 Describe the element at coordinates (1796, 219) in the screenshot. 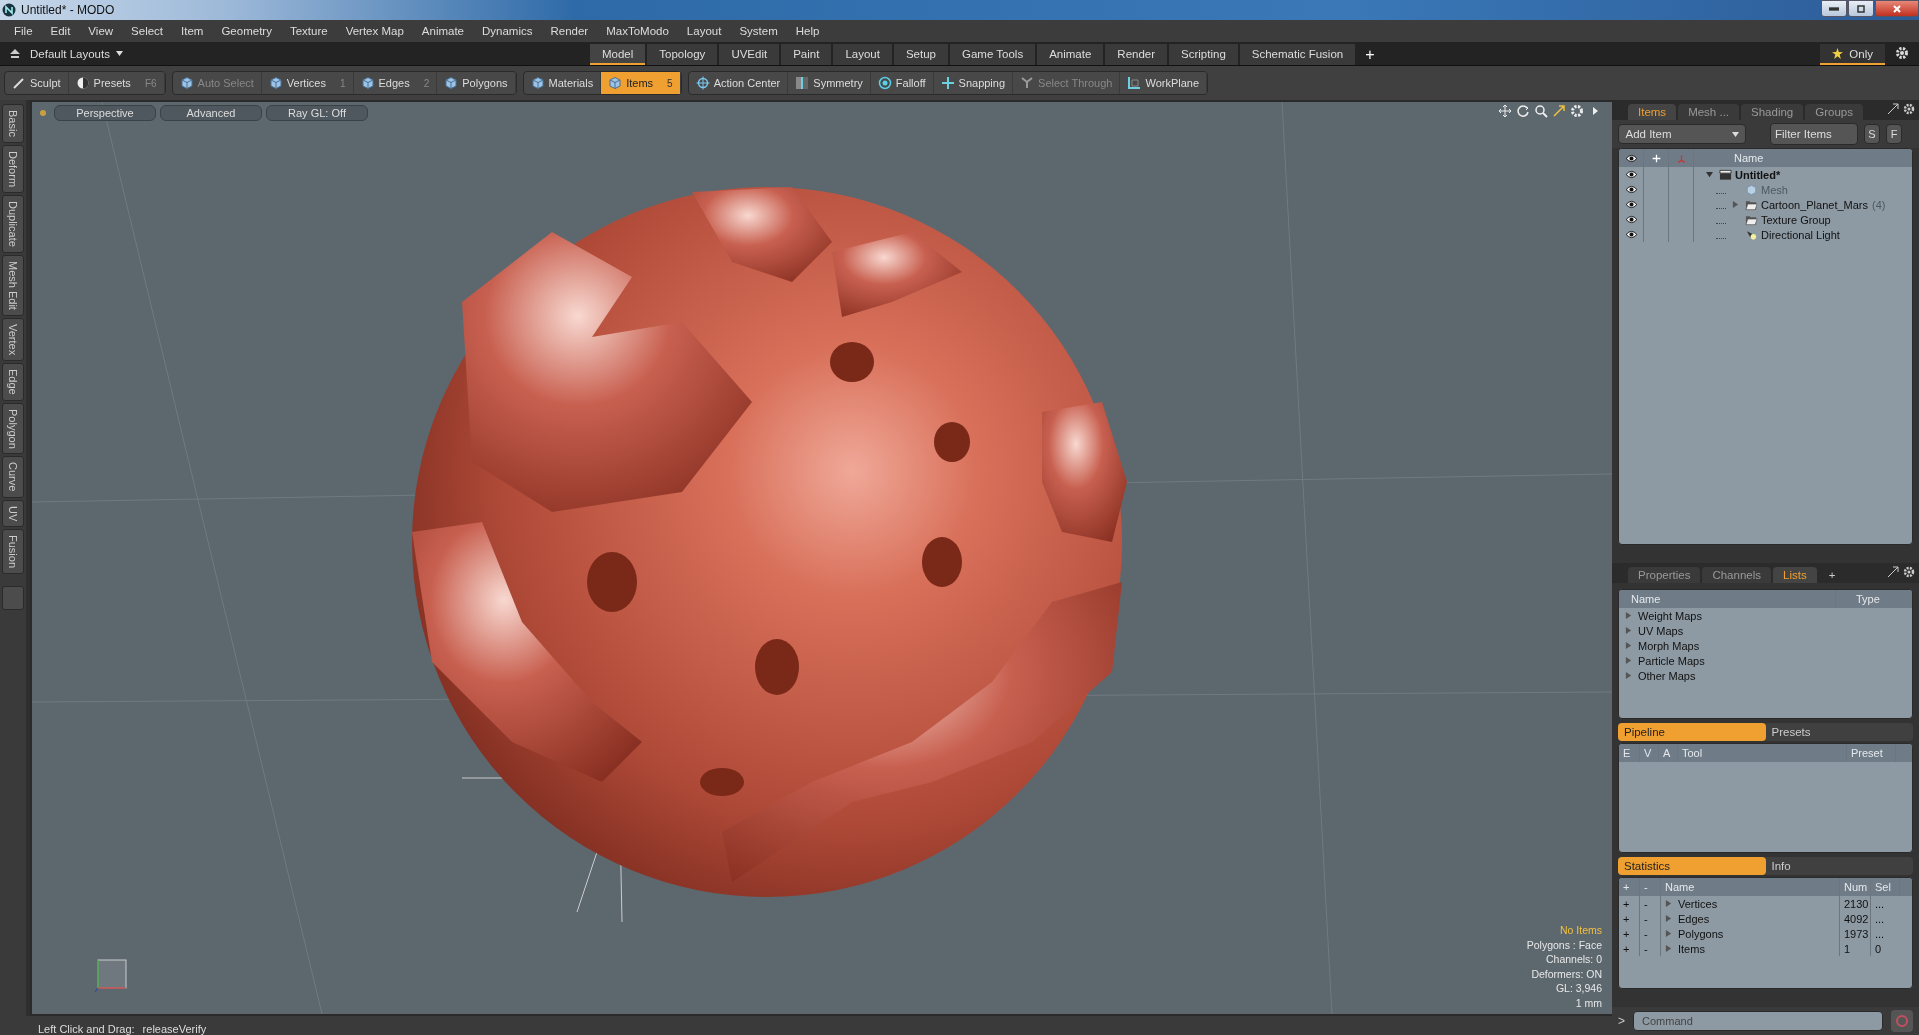

I see `tree-item: Texture Group` at that location.